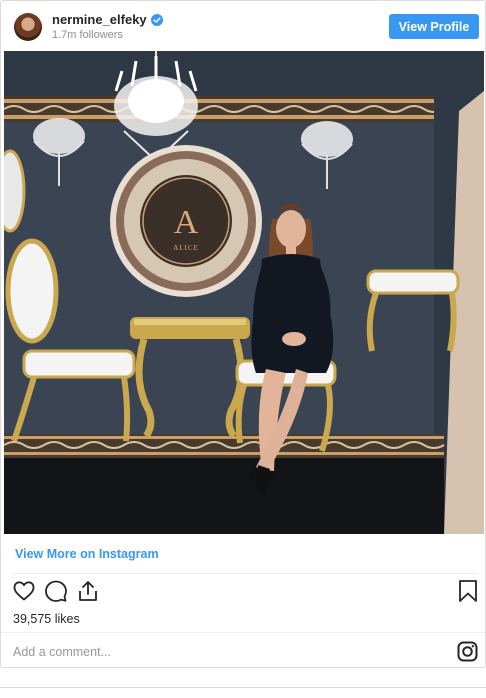 Image resolution: width=486 pixels, height=698 pixels. Describe the element at coordinates (87, 35) in the screenshot. I see `followers-count: 1.7m followers` at that location.